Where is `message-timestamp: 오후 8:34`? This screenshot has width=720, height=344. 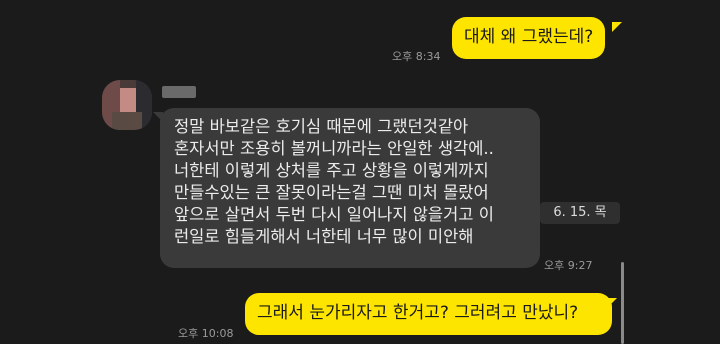
message-timestamp: 오후 8:34 is located at coordinates (416, 56).